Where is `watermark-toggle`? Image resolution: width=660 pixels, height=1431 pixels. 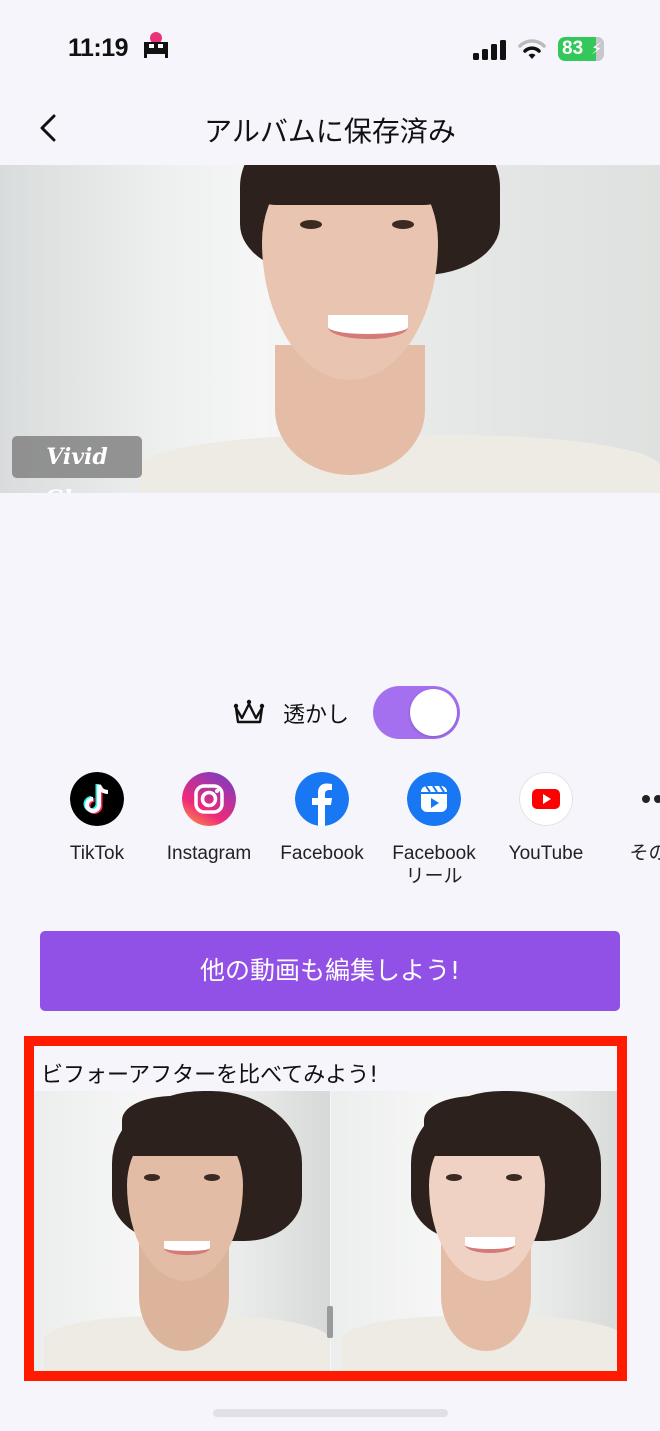 watermark-toggle is located at coordinates (416, 712).